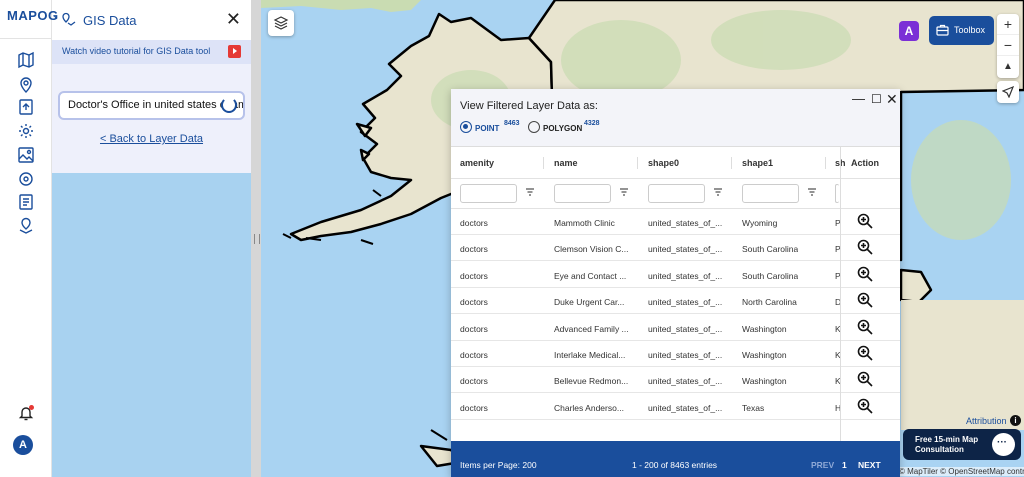  Describe the element at coordinates (1008, 24) in the screenshot. I see `zoom-in-button: +` at that location.